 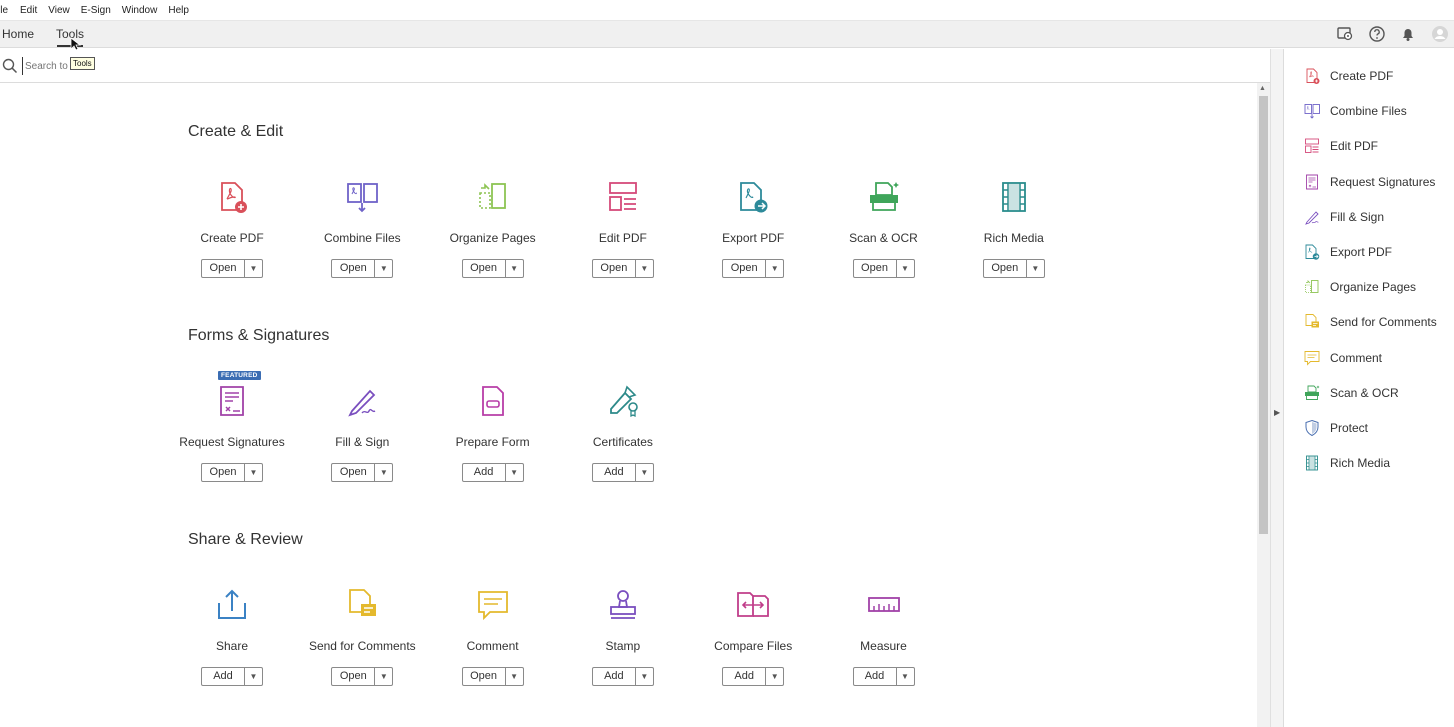 I want to click on export-pdf-open-button: Open ▼, so click(x=753, y=268).